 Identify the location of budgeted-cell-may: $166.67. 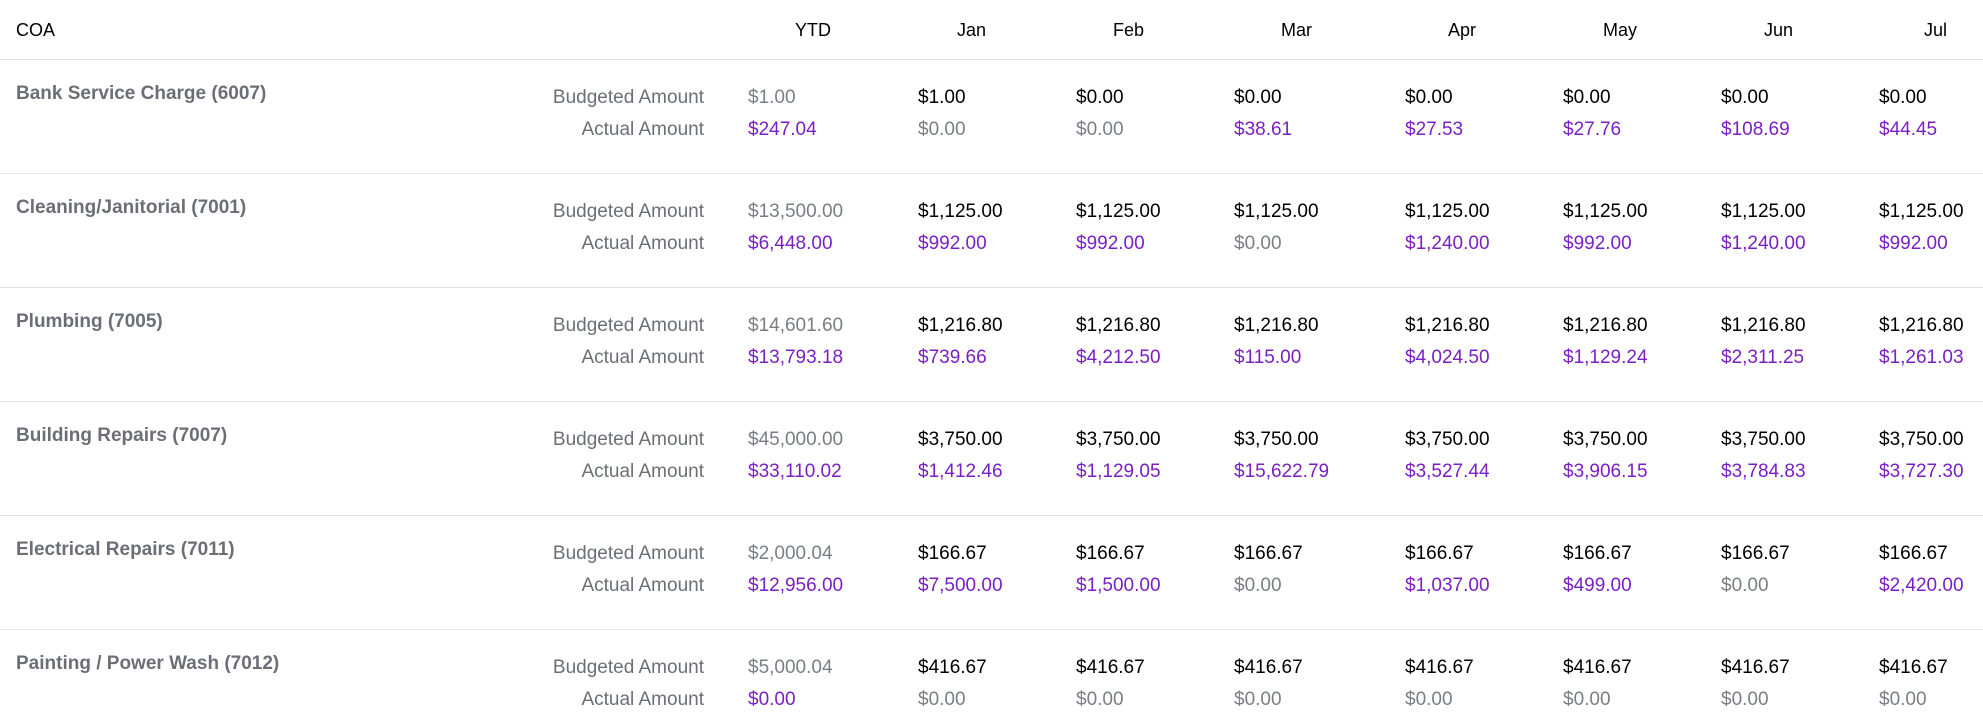
(1597, 553).